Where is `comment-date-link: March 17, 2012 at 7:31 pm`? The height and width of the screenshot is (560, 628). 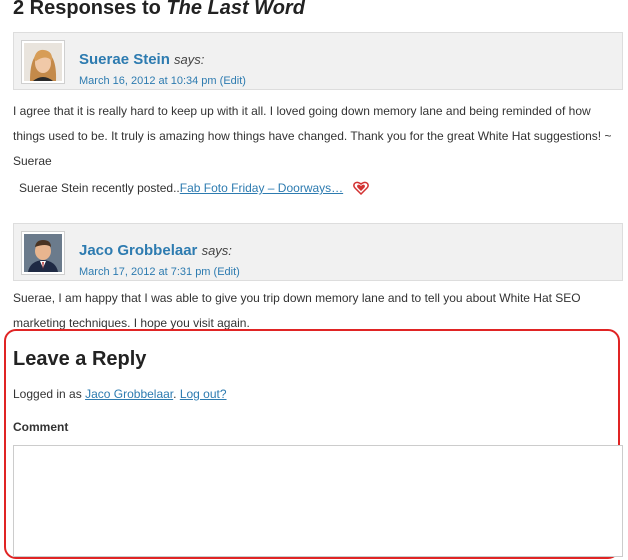
comment-date-link: March 17, 2012 at 7:31 pm is located at coordinates (144, 272).